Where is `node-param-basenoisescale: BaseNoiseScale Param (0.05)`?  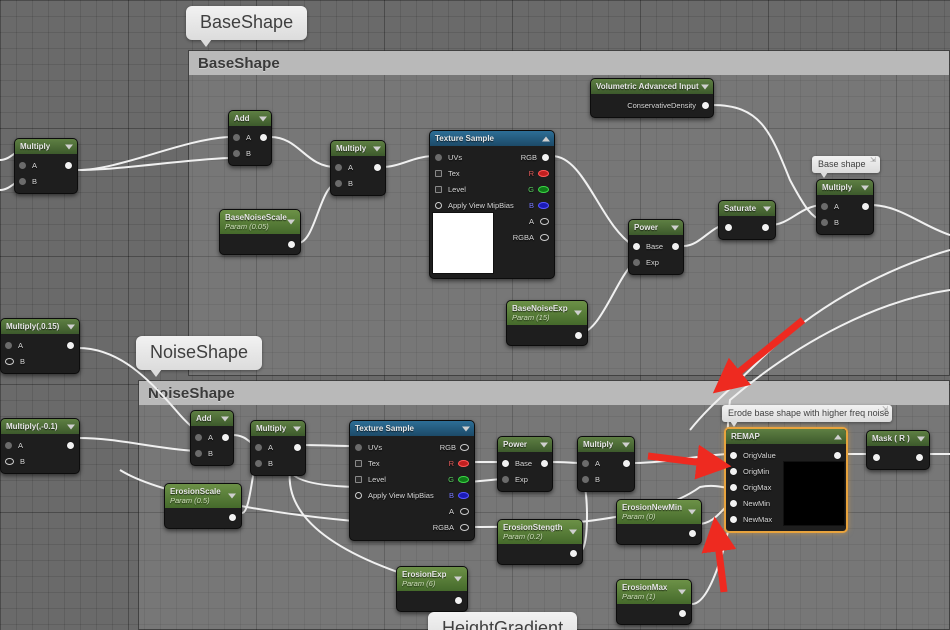 node-param-basenoisescale: BaseNoiseScale Param (0.05) is located at coordinates (260, 232).